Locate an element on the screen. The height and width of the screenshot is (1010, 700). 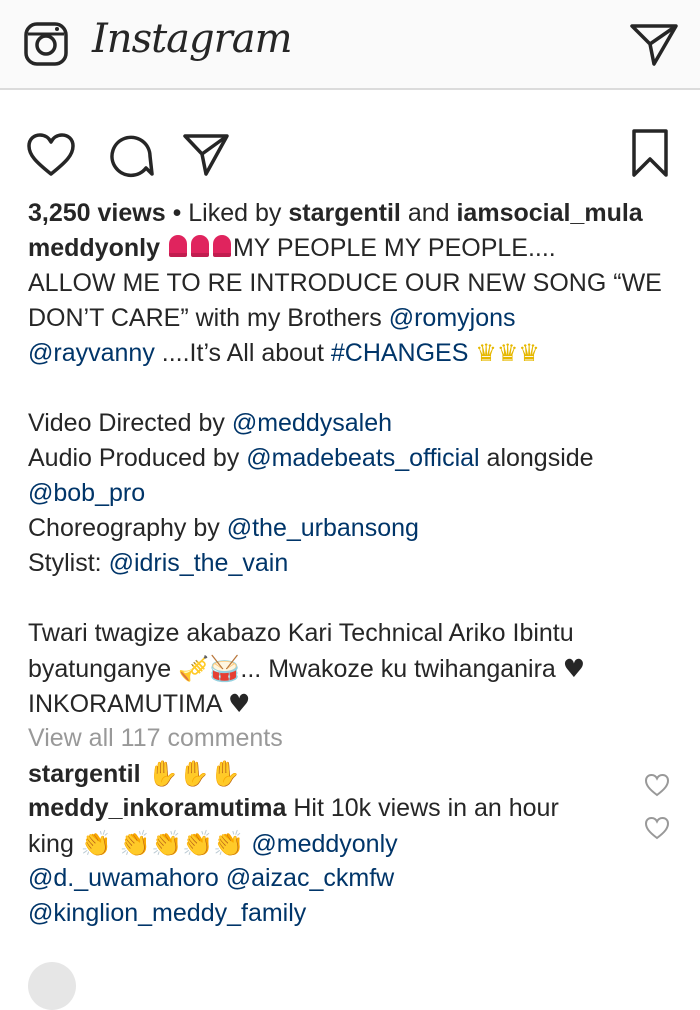
drum-emoji-icon: 🥁 is located at coordinates (225, 668).